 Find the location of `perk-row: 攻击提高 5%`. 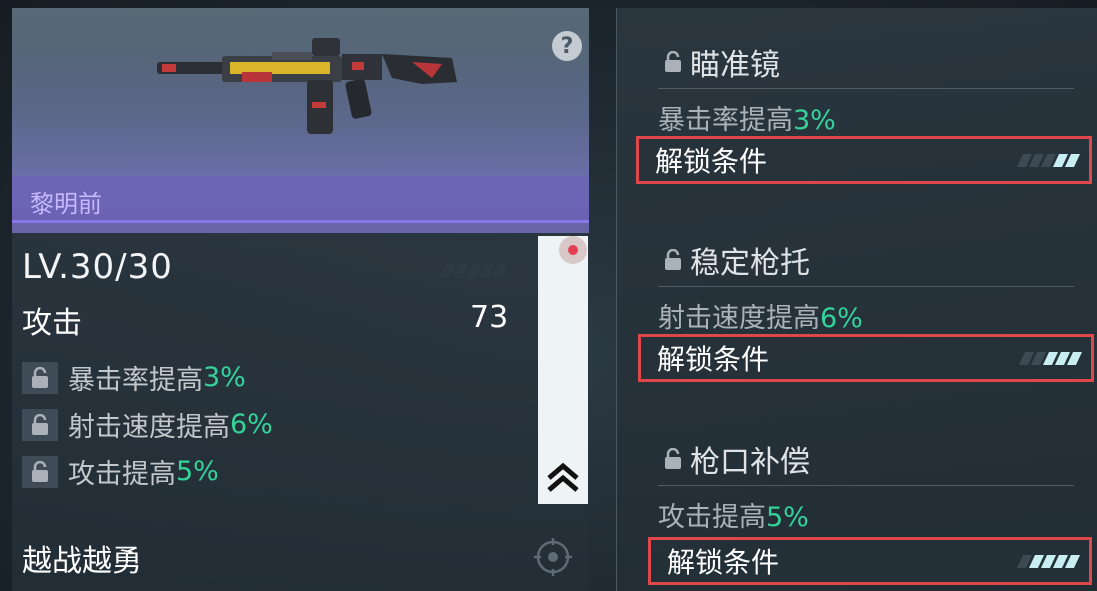

perk-row: 攻击提高 5% is located at coordinates (120, 471).